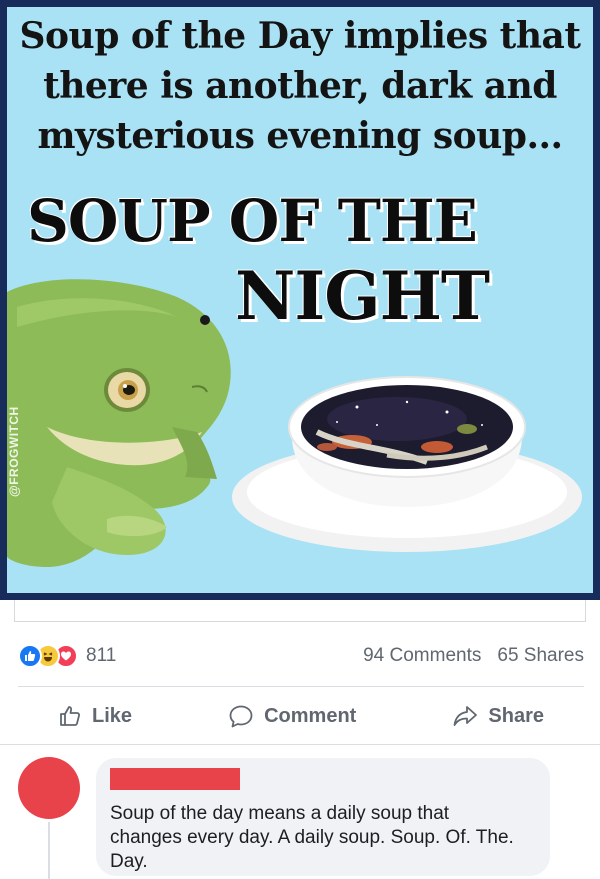 The width and height of the screenshot is (600, 879). I want to click on comment-button: Comment, so click(292, 716).